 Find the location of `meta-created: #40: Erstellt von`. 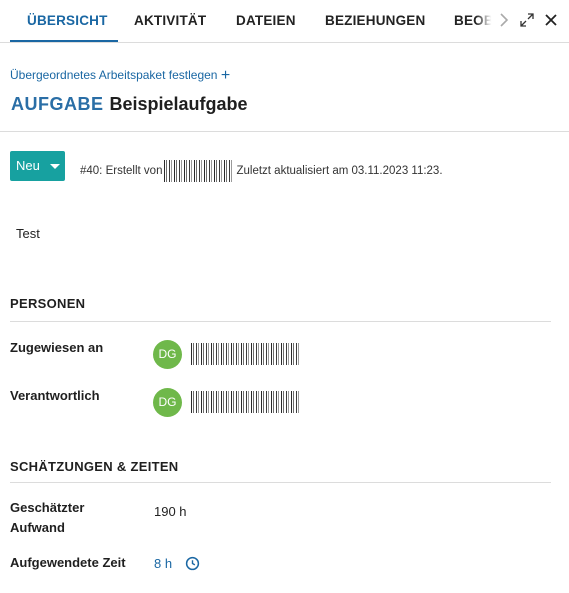

meta-created: #40: Erstellt von is located at coordinates (121, 171).